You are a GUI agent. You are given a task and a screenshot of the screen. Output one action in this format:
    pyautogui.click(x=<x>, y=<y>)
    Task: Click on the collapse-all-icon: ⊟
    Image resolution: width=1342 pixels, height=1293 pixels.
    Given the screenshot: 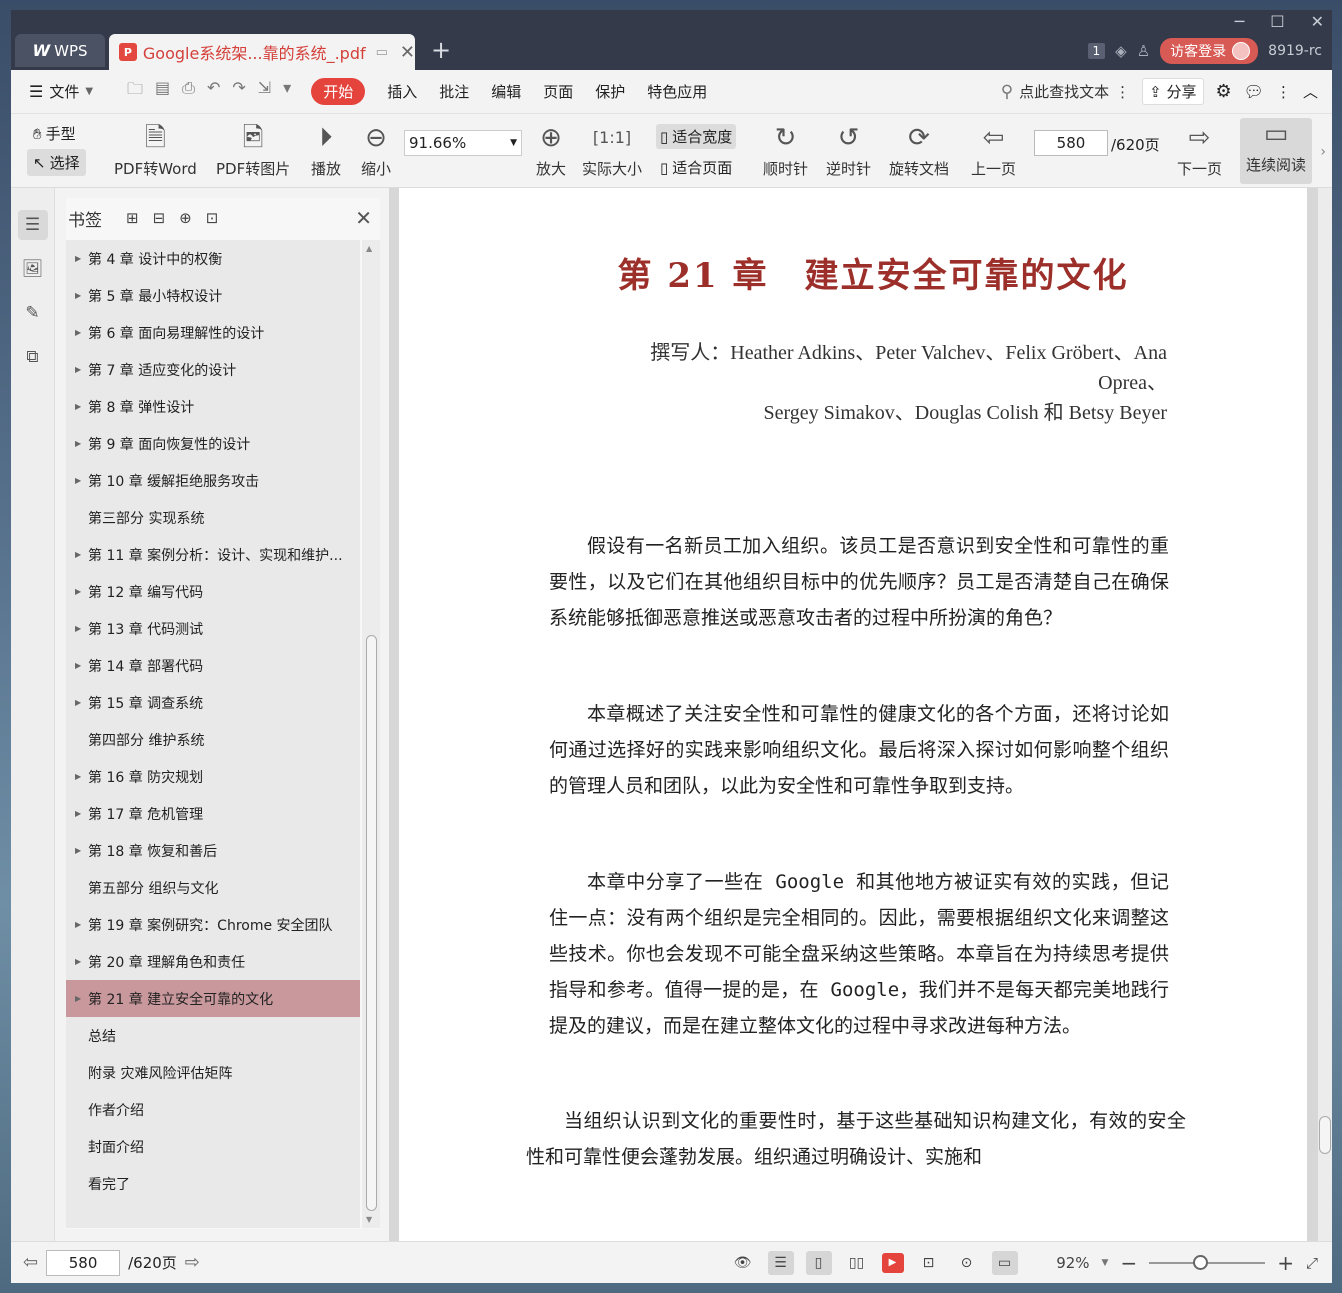 What is the action you would take?
    pyautogui.click(x=159, y=218)
    